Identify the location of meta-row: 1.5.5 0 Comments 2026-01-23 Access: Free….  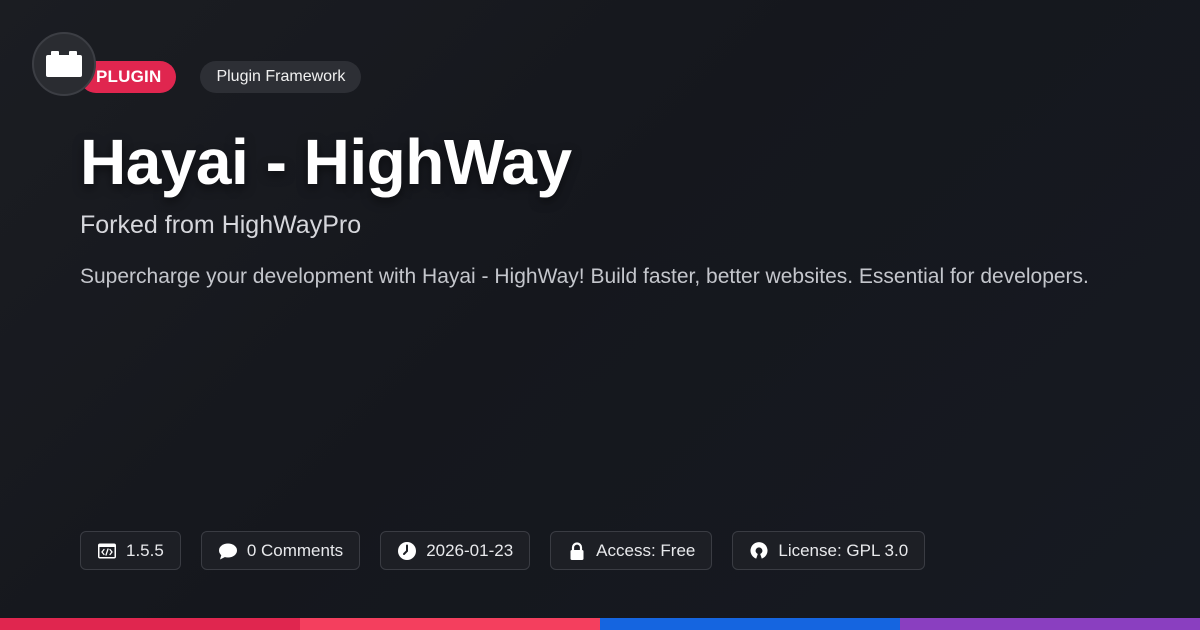
(503, 550).